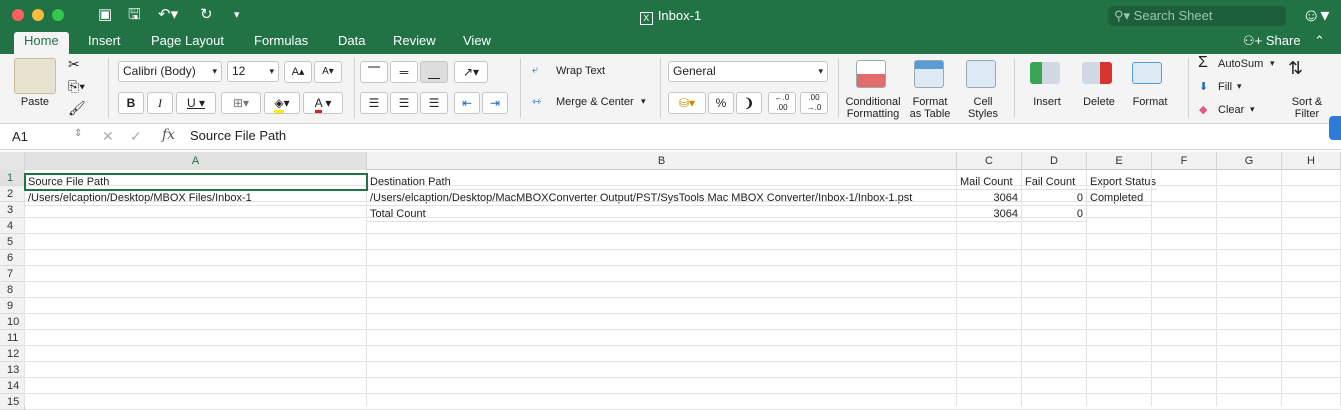  What do you see at coordinates (12, 161) in the screenshot?
I see `select-all-corner` at bounding box center [12, 161].